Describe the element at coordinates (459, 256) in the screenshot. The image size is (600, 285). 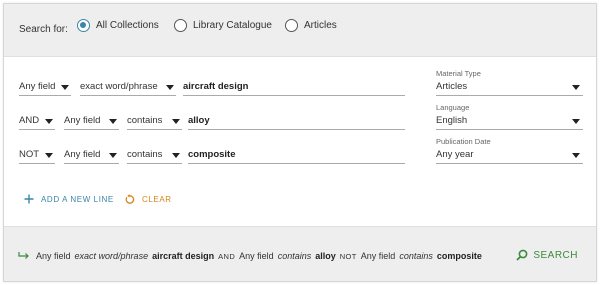
I see `summary-term: composite` at that location.